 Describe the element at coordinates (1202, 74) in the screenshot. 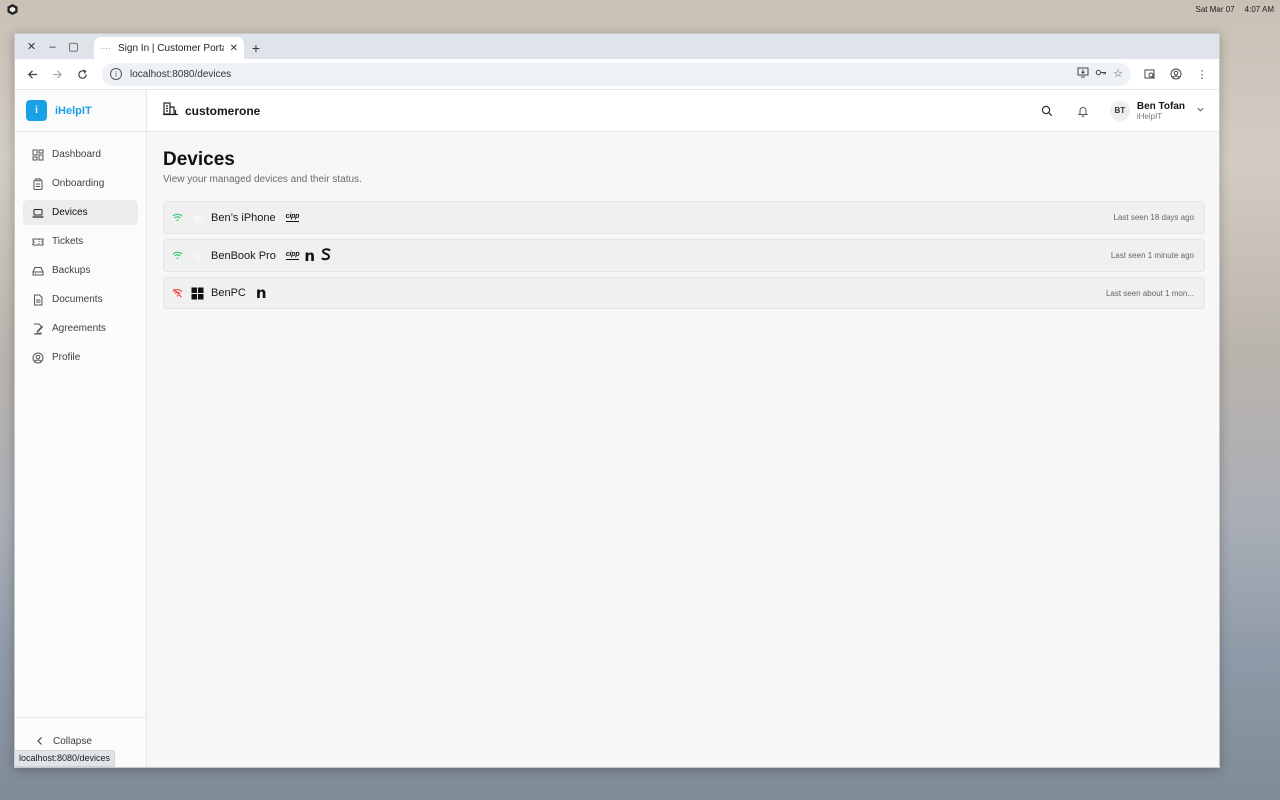

I see `browser-menu-icon: ⋮` at that location.